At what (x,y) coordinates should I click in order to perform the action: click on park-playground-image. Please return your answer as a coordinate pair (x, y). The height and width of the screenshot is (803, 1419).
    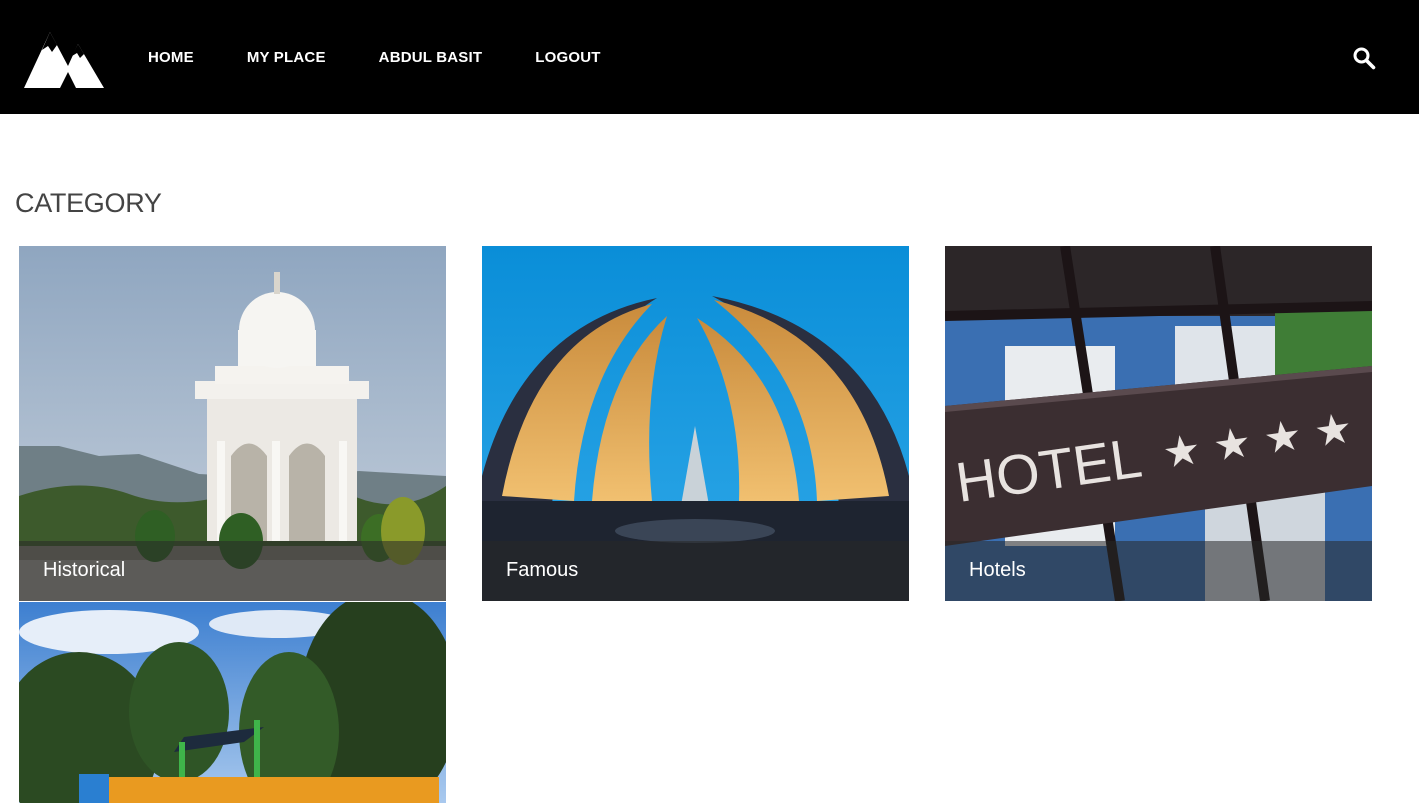
    Looking at the image, I should click on (232, 702).